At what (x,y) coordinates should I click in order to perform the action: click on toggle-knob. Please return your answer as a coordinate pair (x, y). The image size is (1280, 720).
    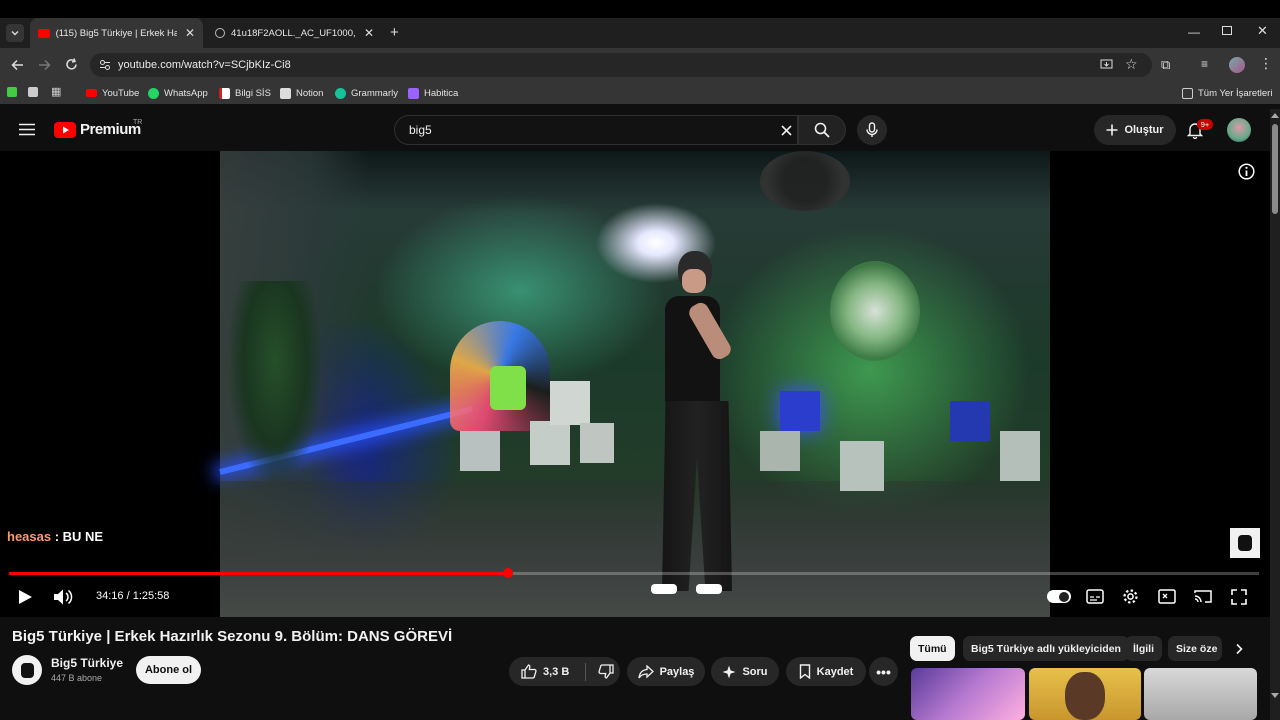
    Looking at the image, I should click on (1064, 596).